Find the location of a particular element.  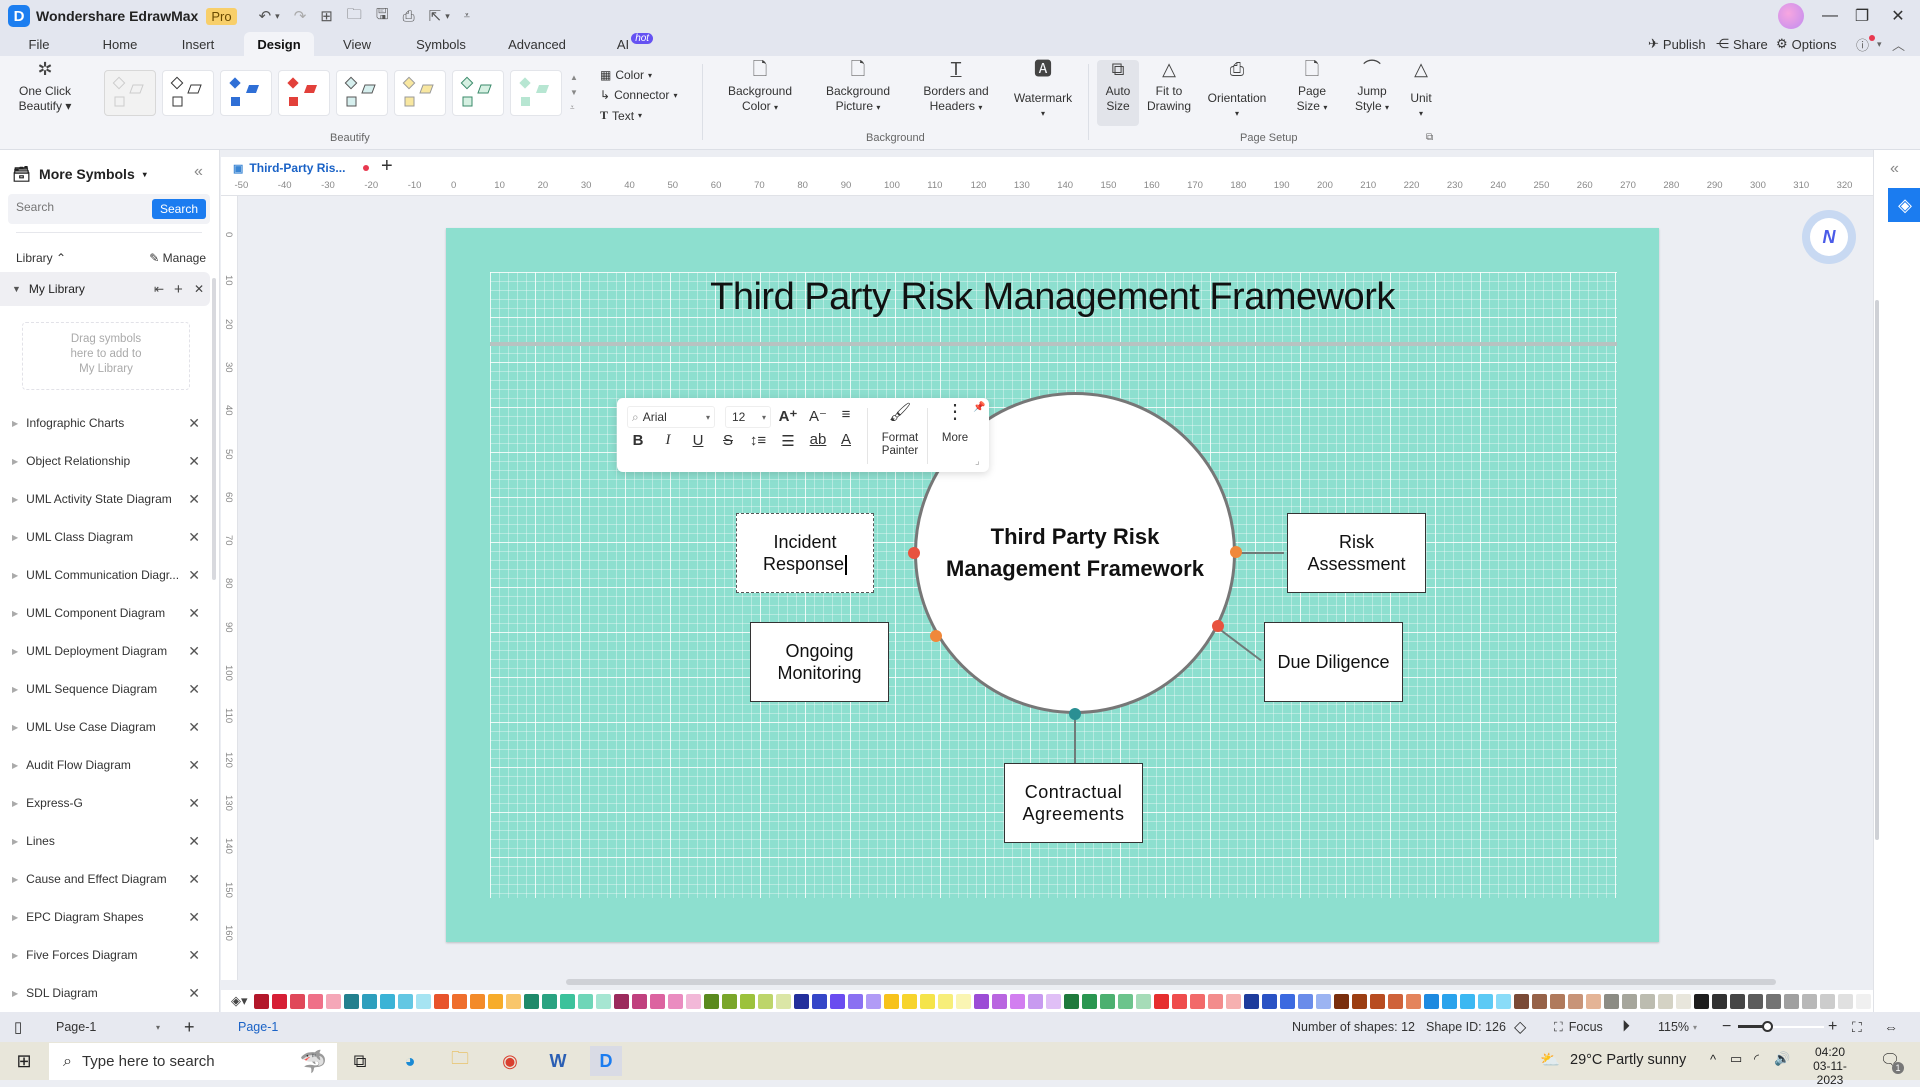

tab-ai: AI hot is located at coordinates (635, 44).